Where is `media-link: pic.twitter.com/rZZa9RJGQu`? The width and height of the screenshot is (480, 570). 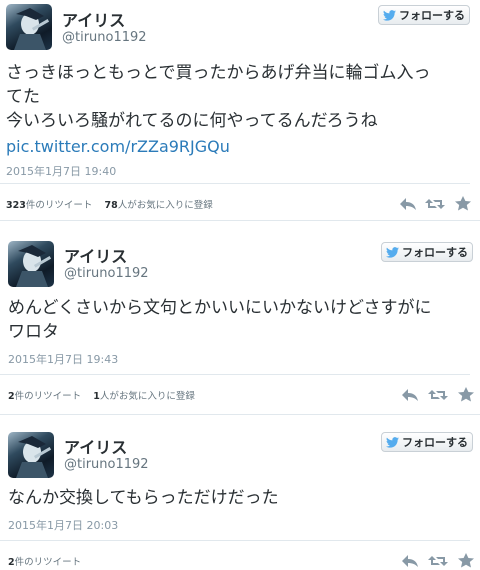
media-link: pic.twitter.com/rZZa9RJGQu is located at coordinates (118, 146).